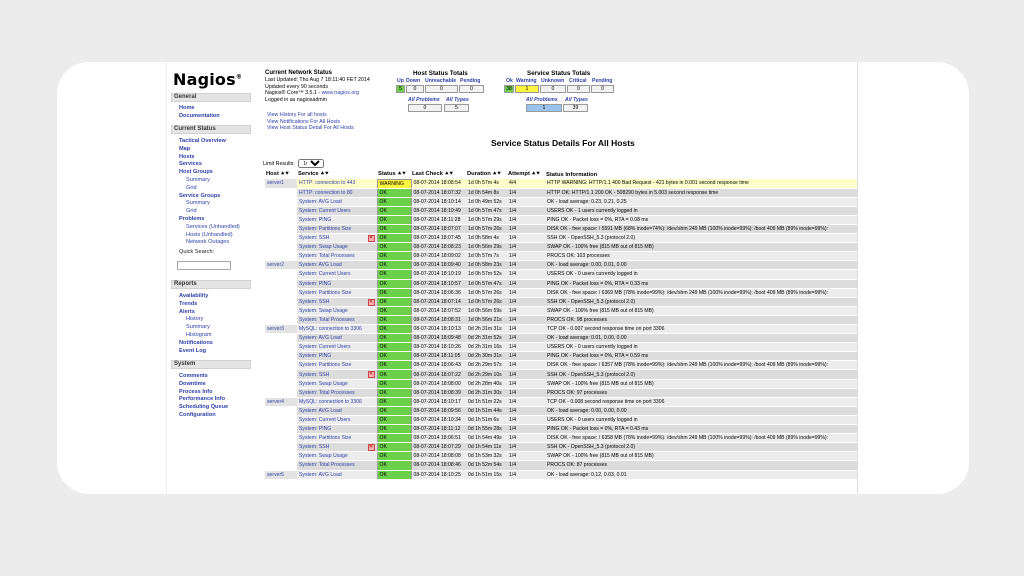 The width and height of the screenshot is (1024, 576). What do you see at coordinates (199, 196) in the screenshot?
I see `sidebar-item-service-groups: Service Groups` at bounding box center [199, 196].